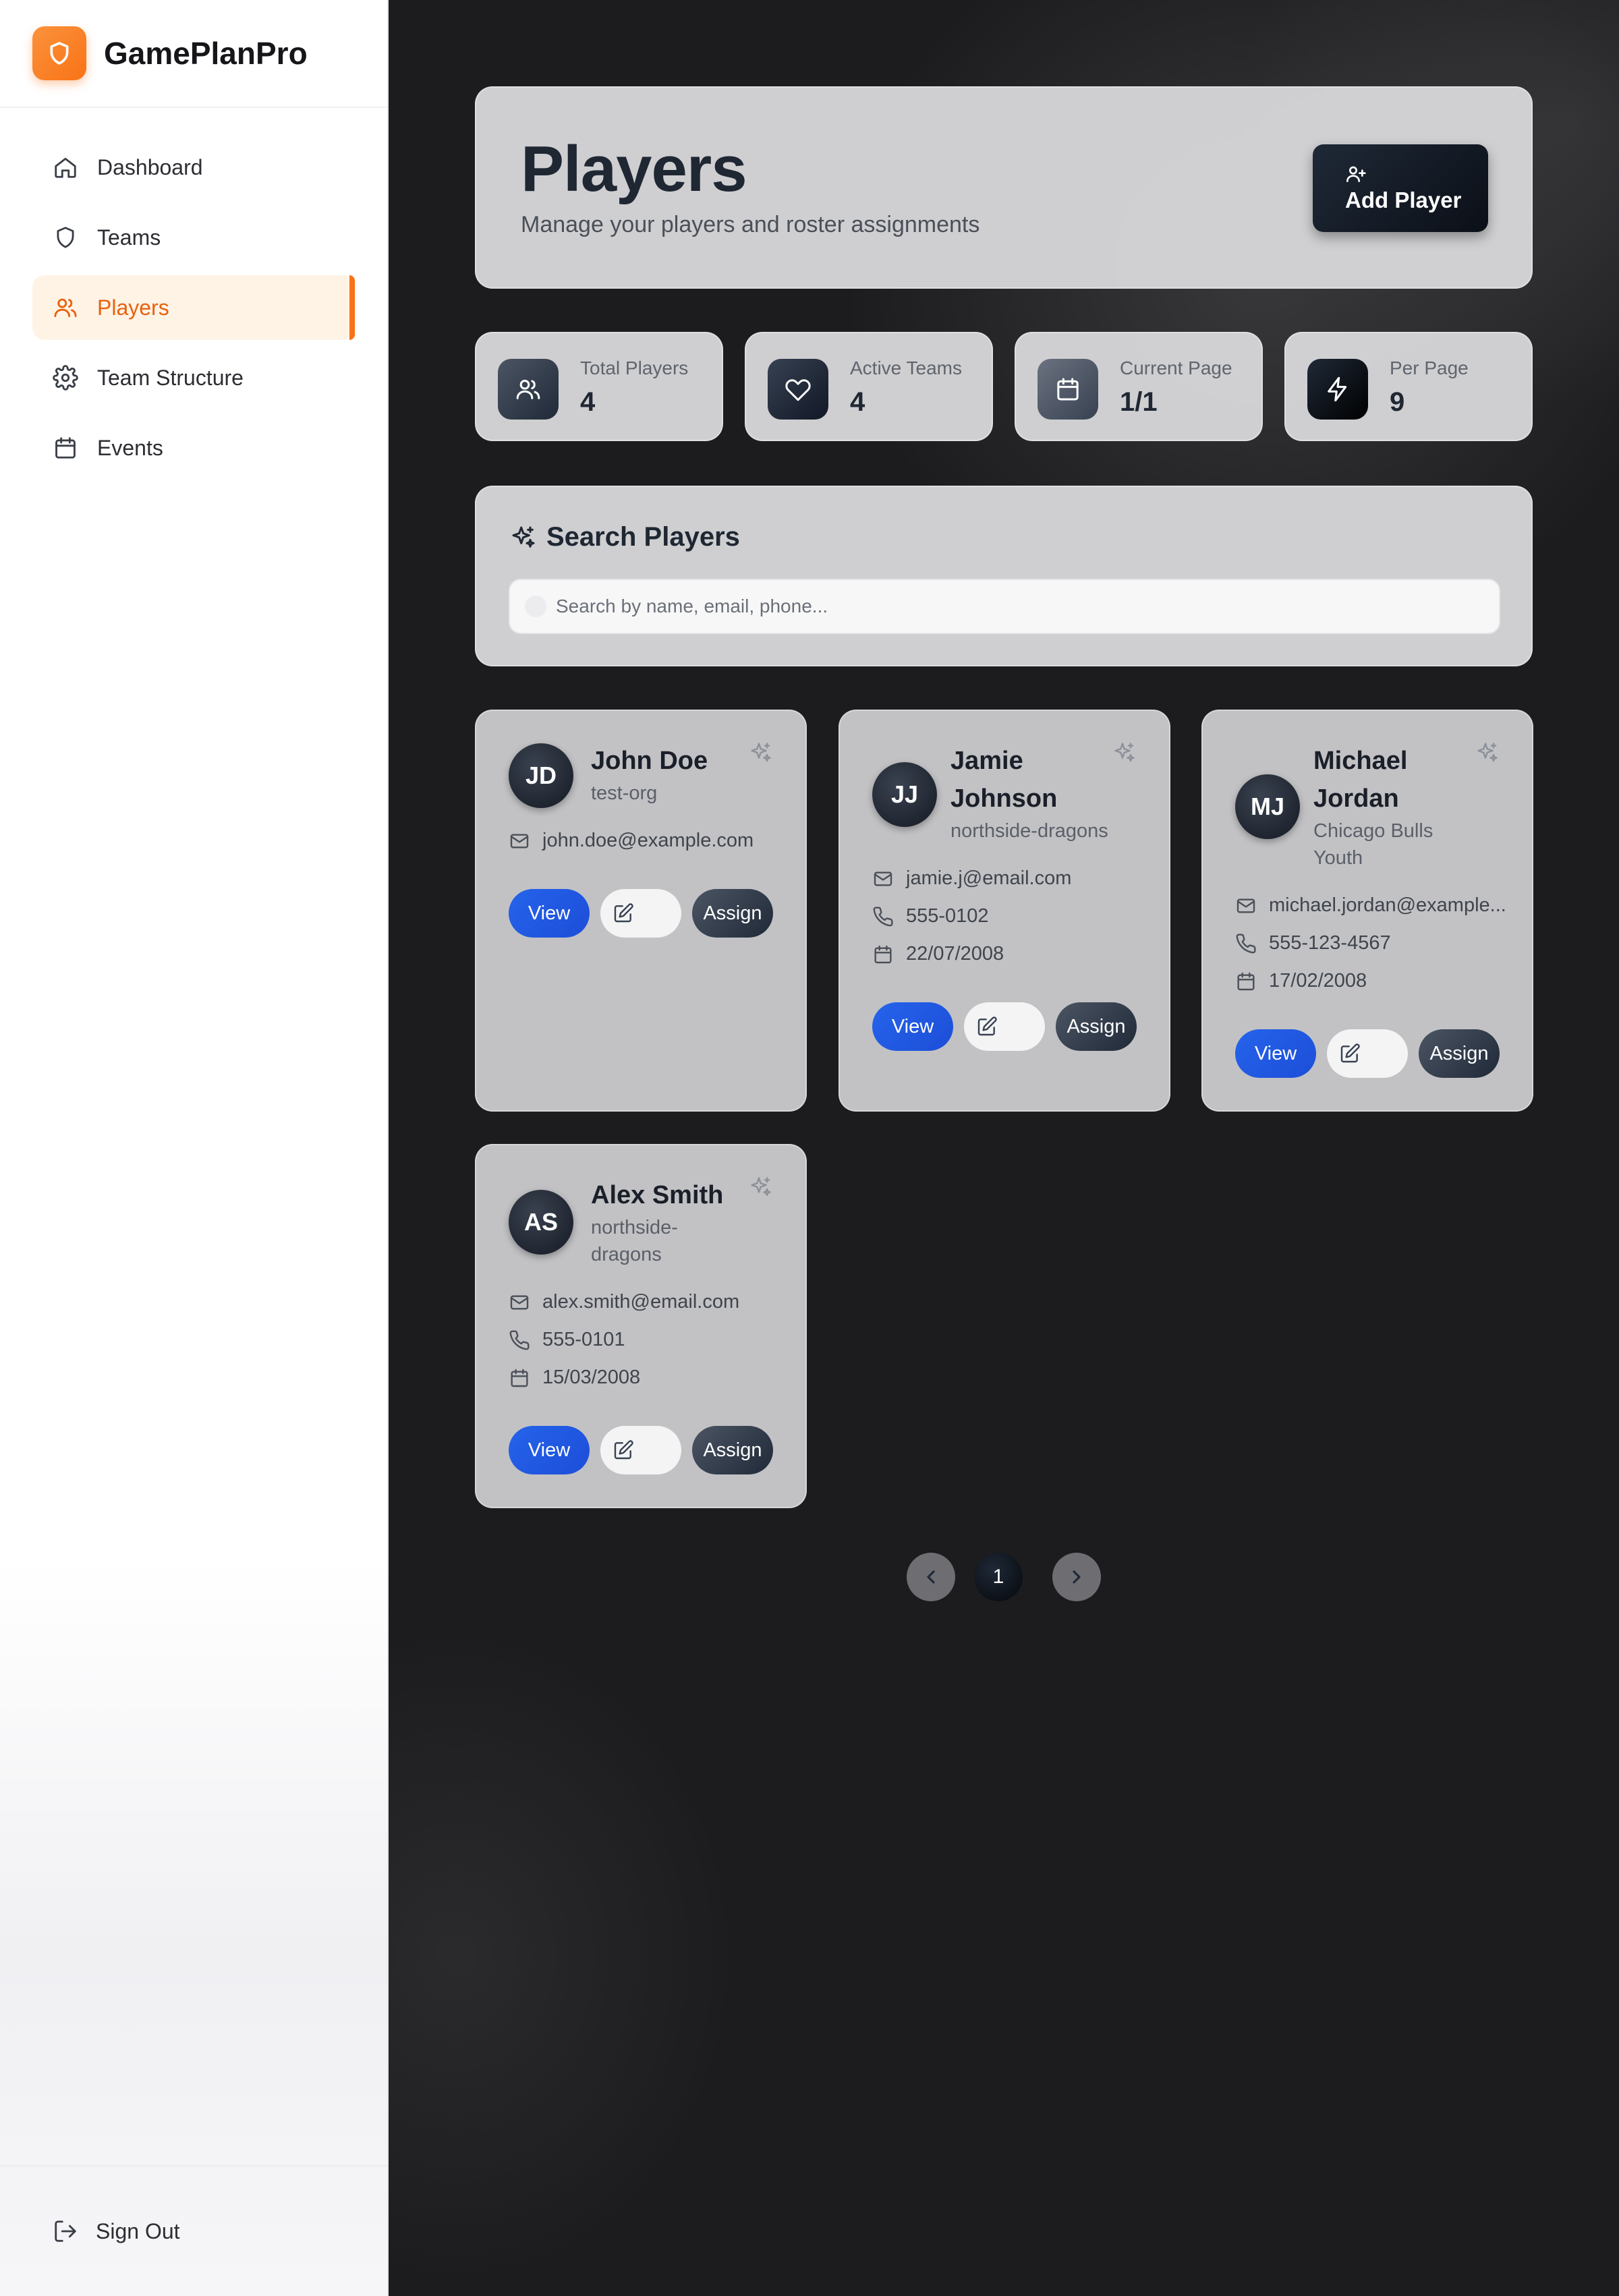 This screenshot has width=1619, height=2296. I want to click on next-page-button, so click(1076, 1577).